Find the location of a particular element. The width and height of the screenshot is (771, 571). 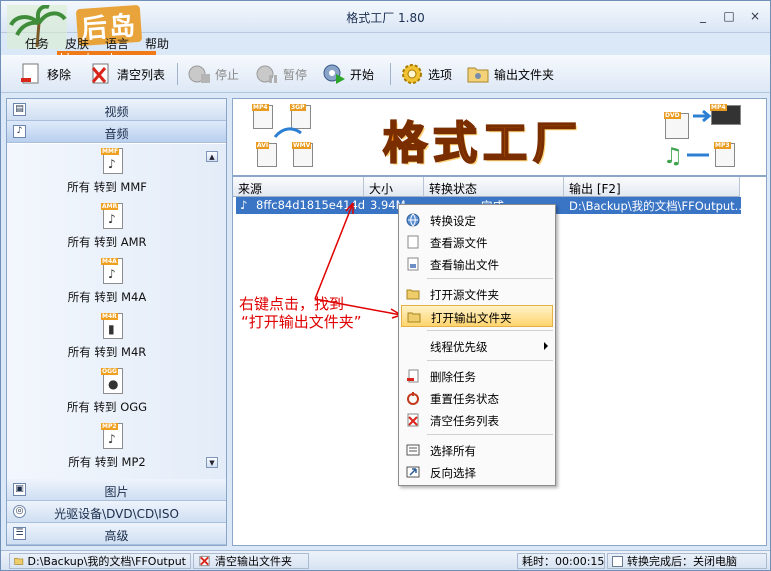

app-banner: MP4 3GP AVI WMV 格式工厂 DVD MP4 MP3 ♫ is located at coordinates (499, 137).